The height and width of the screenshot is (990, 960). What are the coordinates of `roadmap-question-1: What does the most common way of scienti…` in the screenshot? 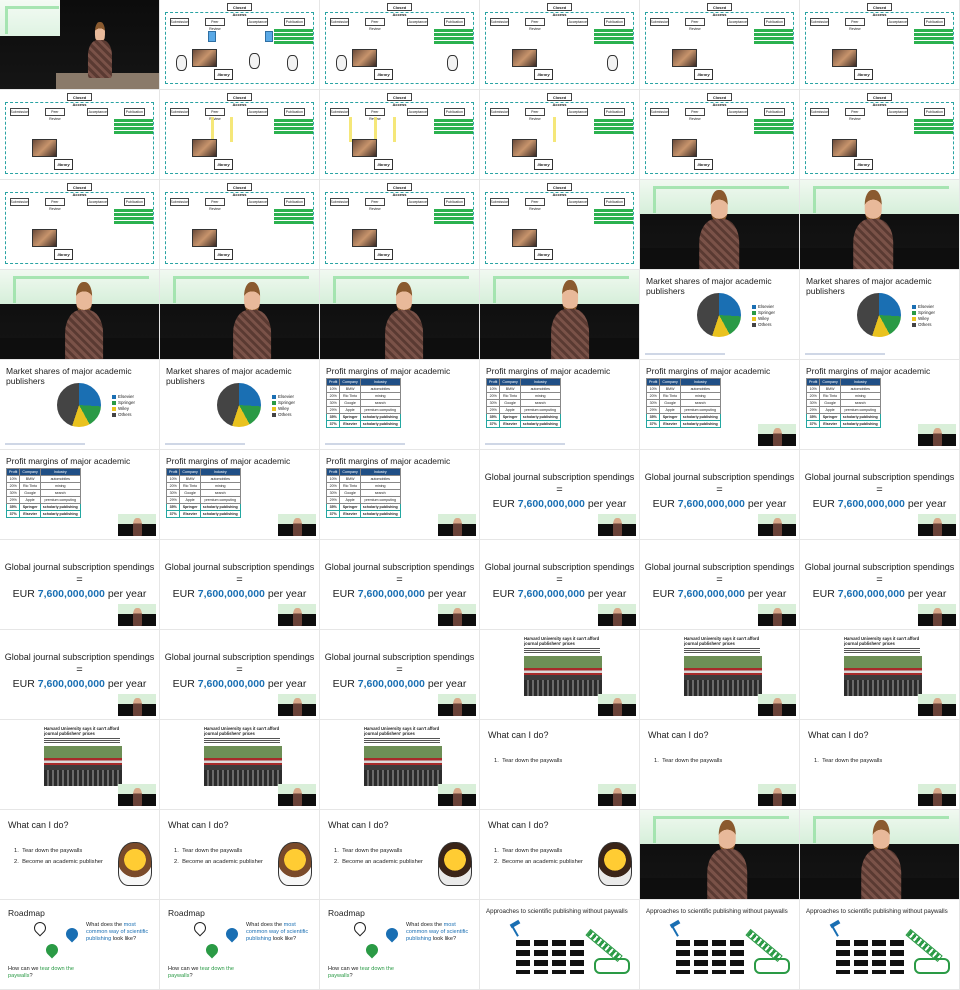 It's located at (437, 932).